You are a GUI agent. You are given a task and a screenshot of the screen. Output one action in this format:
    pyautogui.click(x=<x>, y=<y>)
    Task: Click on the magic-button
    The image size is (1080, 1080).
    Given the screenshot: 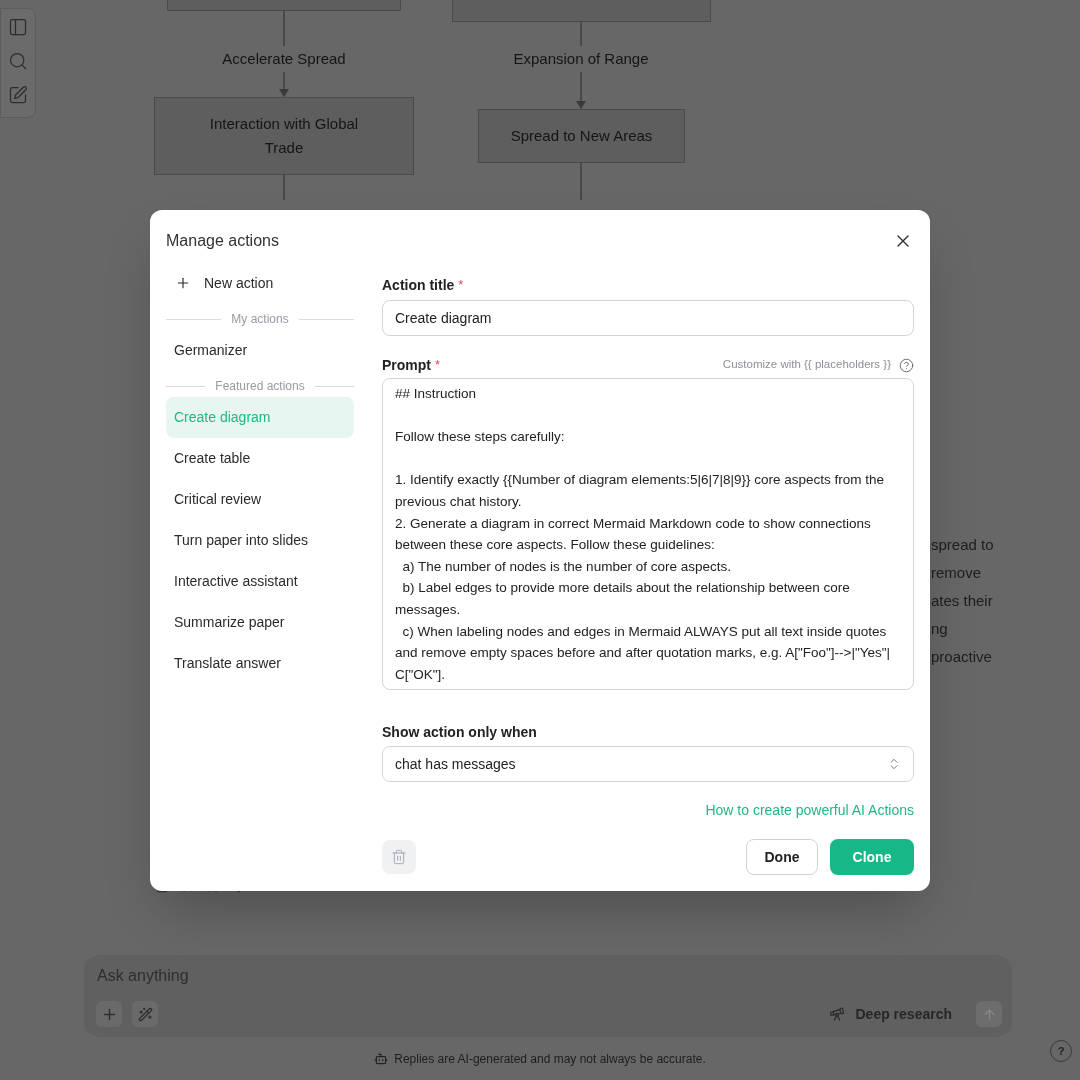 What is the action you would take?
    pyautogui.click(x=145, y=1014)
    